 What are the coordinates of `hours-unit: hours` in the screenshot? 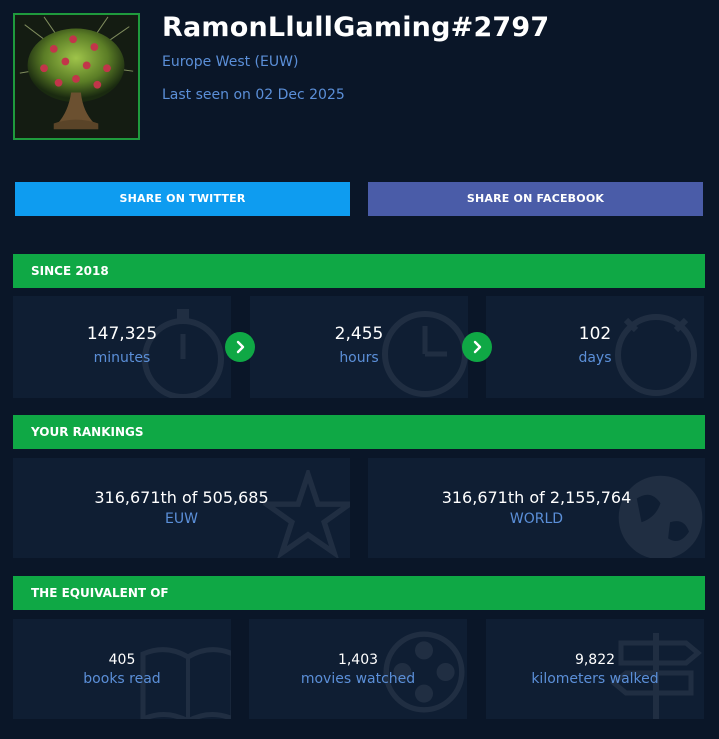 It's located at (359, 358).